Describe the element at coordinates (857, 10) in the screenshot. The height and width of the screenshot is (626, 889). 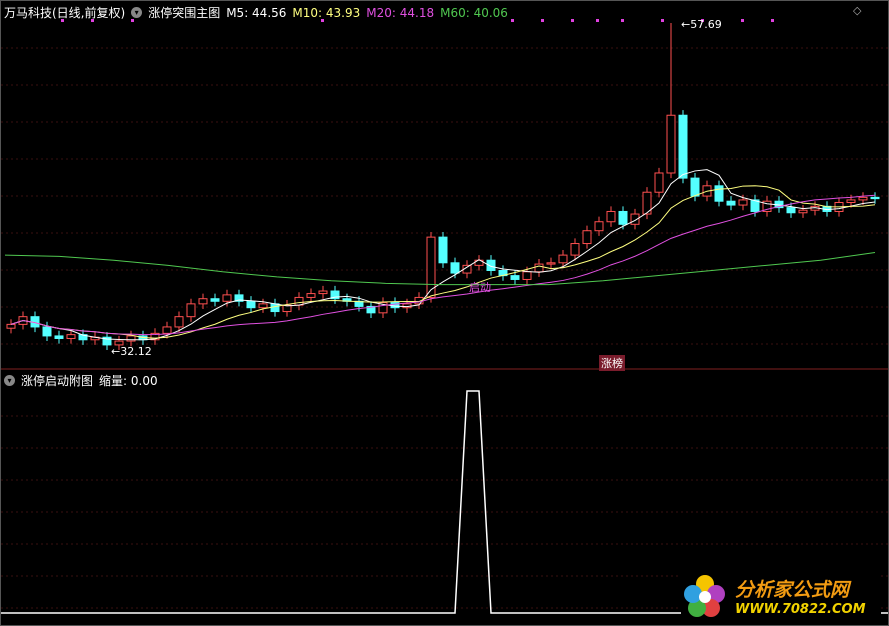
I see `settings-diamond-icon: ◇` at that location.